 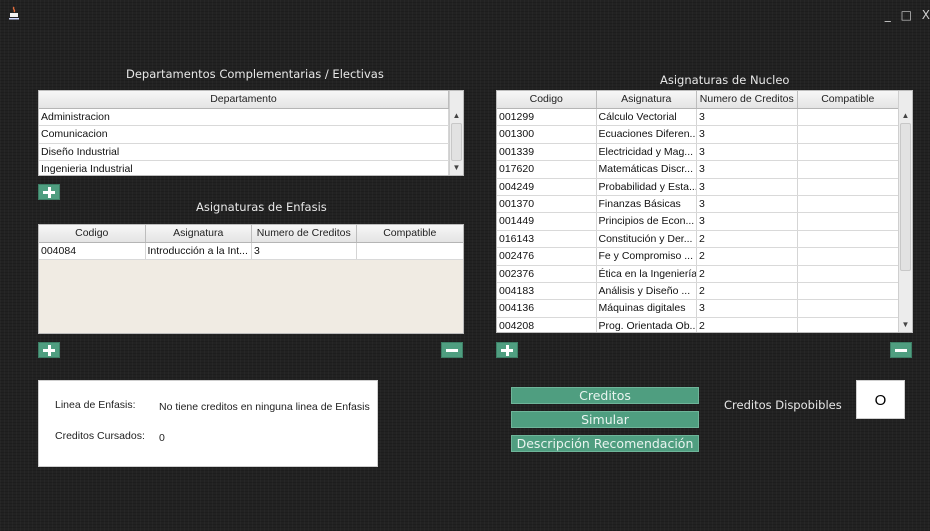 What do you see at coordinates (92, 251) in the screenshot?
I see `table-cell: 004084` at bounding box center [92, 251].